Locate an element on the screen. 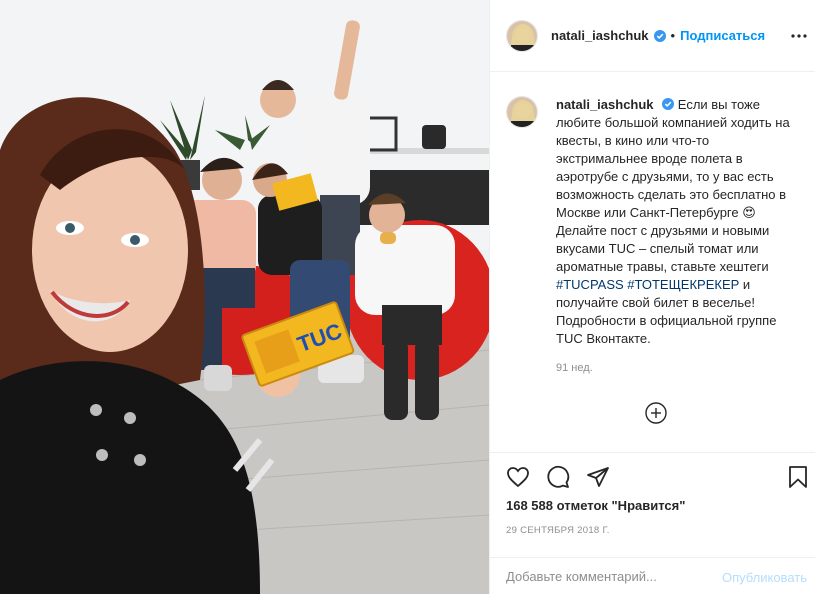  post-header: natali_iashchuk • Подписаться is located at coordinates (652, 36).